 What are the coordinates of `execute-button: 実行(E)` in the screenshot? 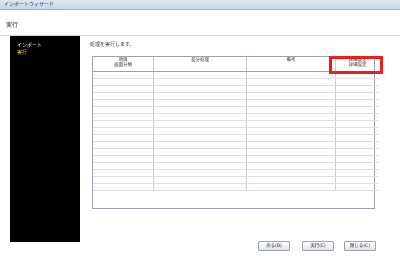 It's located at (318, 246).